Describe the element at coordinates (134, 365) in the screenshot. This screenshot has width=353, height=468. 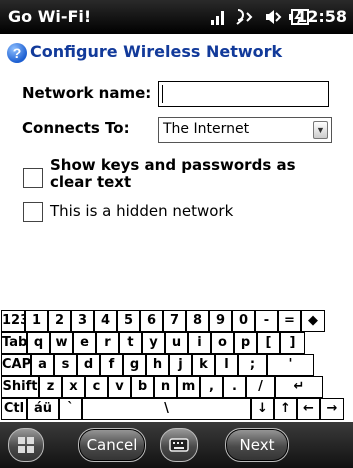
I see `key-row3-5: g` at that location.